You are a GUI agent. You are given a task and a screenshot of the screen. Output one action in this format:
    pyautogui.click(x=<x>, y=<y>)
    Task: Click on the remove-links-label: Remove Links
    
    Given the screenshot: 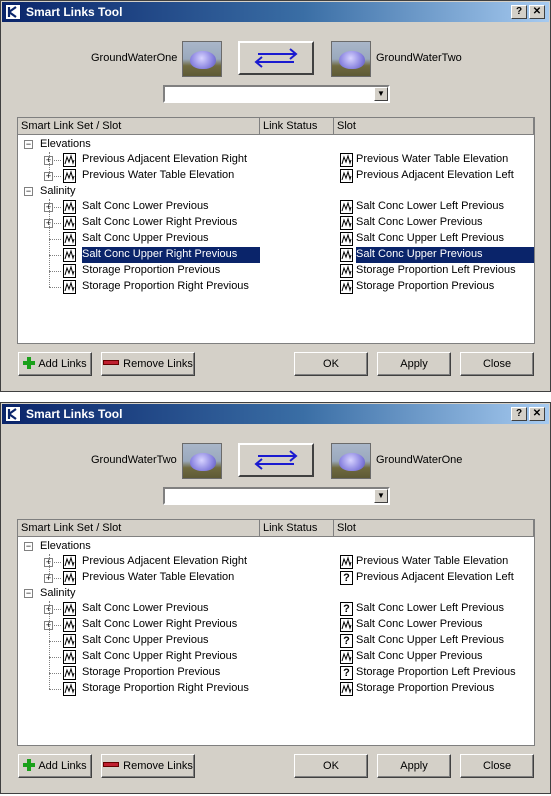 What is the action you would take?
    pyautogui.click(x=158, y=766)
    